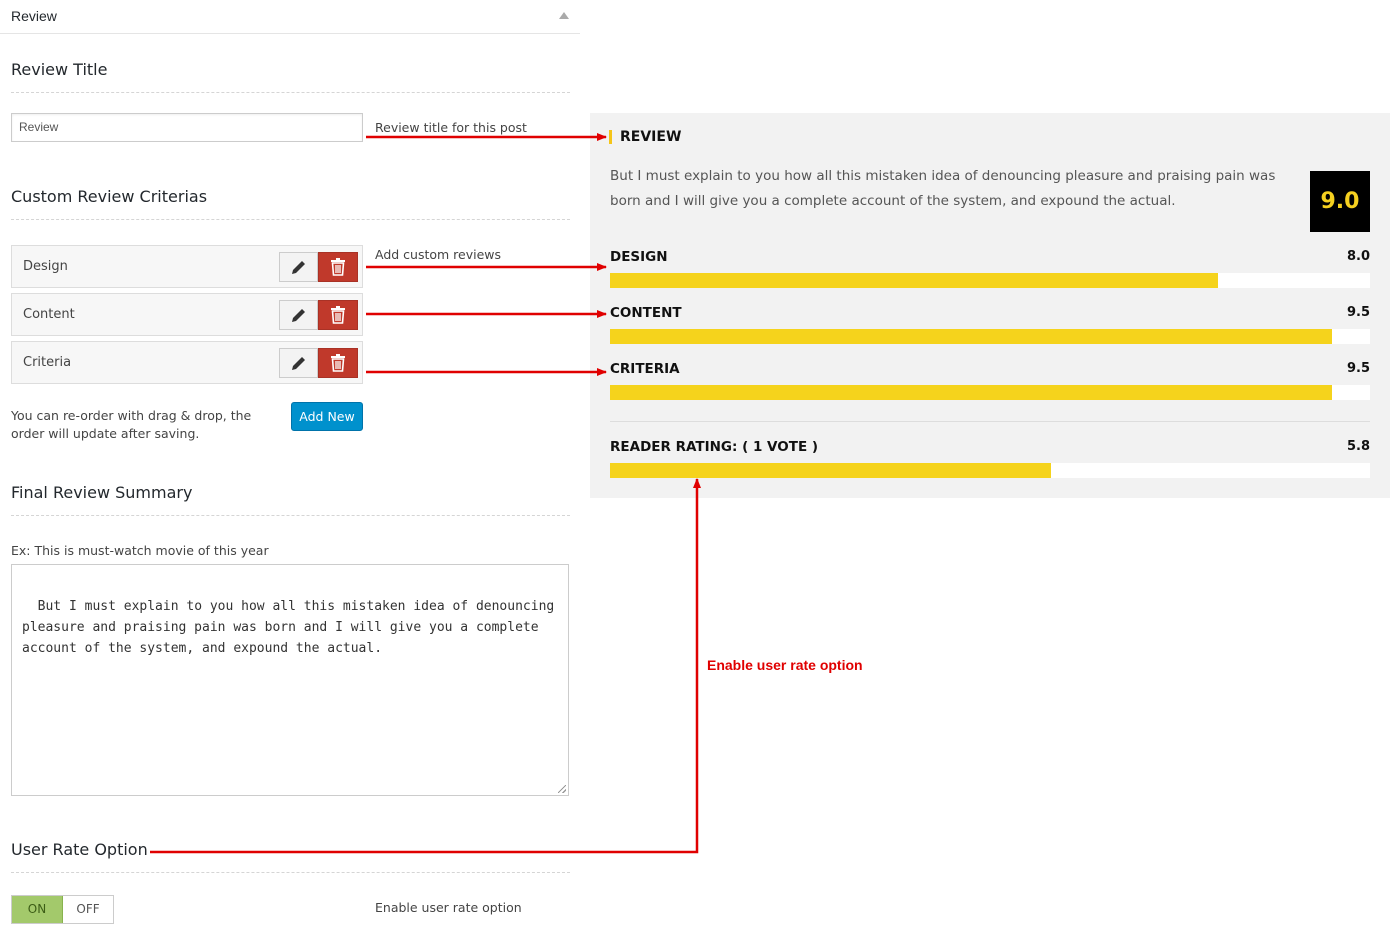  I want to click on add-new-button: Add New, so click(327, 416).